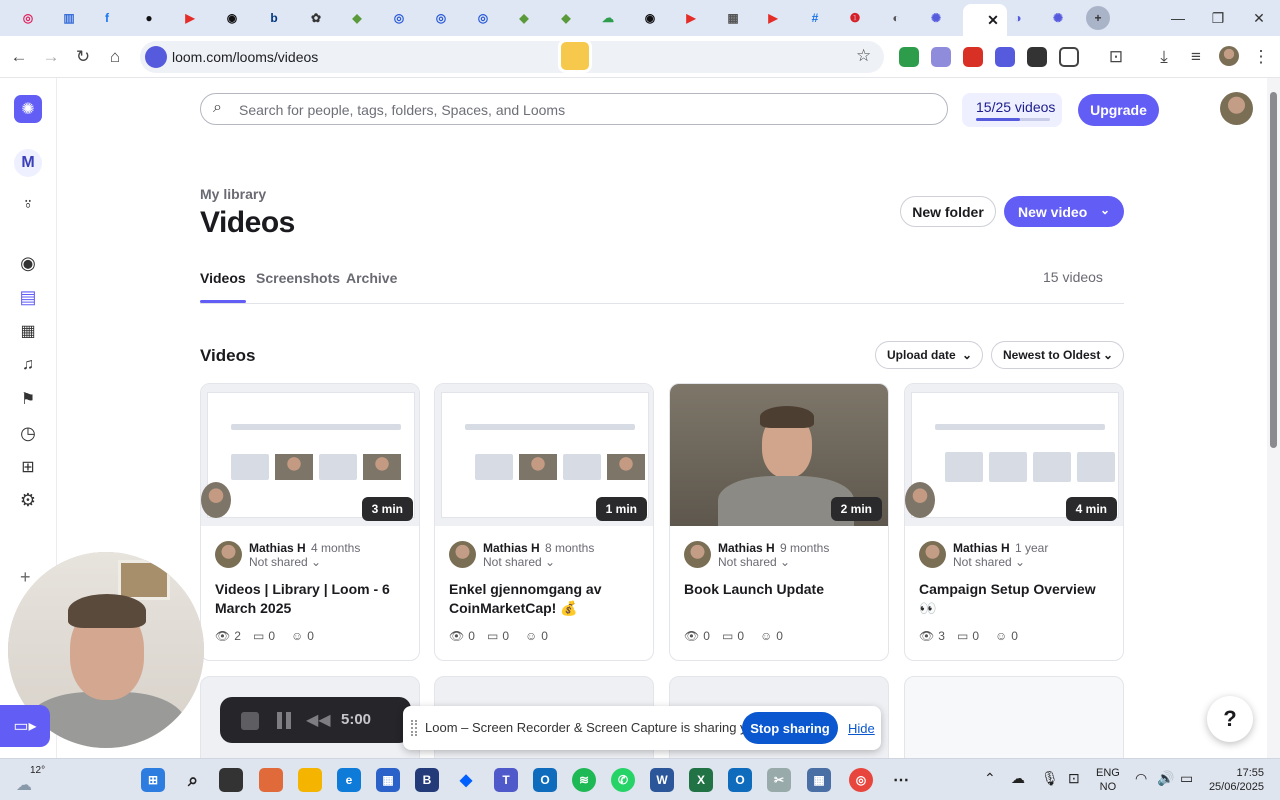 Image resolution: width=1280 pixels, height=800 pixels. Describe the element at coordinates (779, 589) in the screenshot. I see `video-title: Book Launch Update` at that location.